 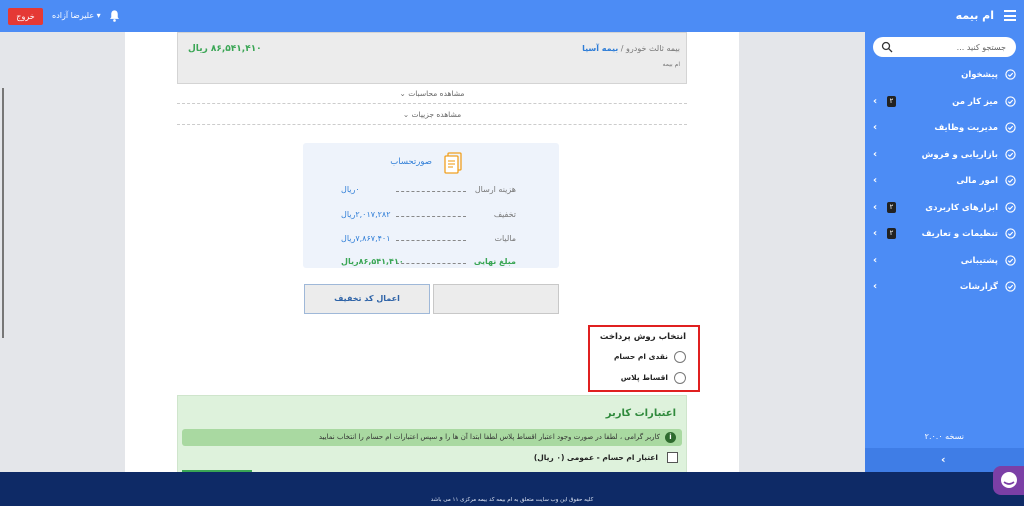 I want to click on chat-button, so click(x=1008, y=480).